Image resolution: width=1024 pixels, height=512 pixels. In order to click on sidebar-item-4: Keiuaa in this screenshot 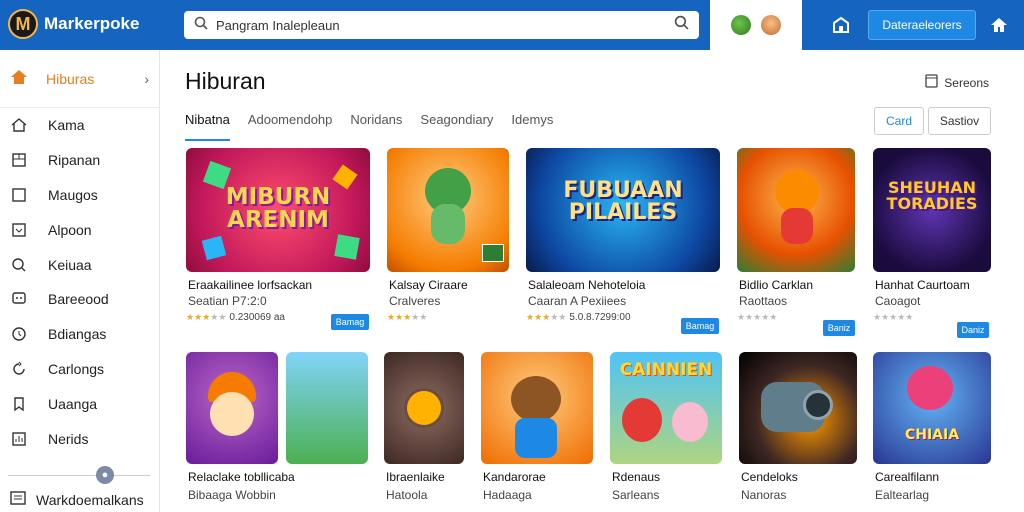, I will do `click(79, 264)`.